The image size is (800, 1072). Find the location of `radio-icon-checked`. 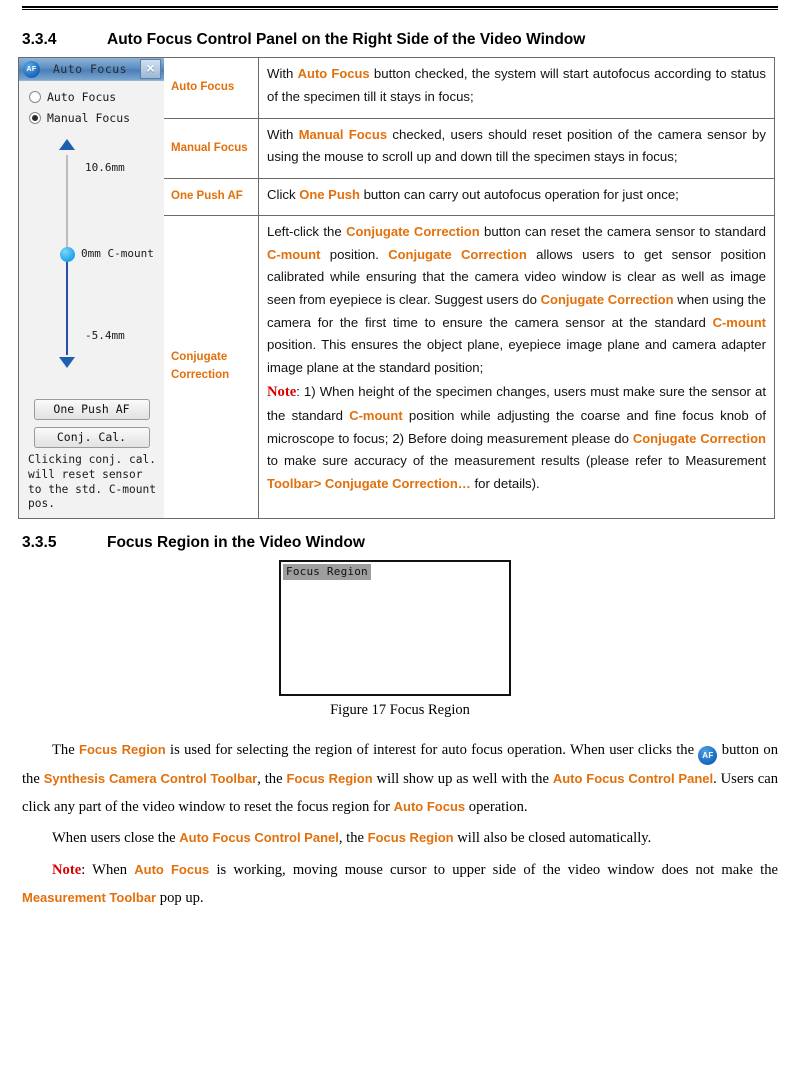

radio-icon-checked is located at coordinates (35, 118).